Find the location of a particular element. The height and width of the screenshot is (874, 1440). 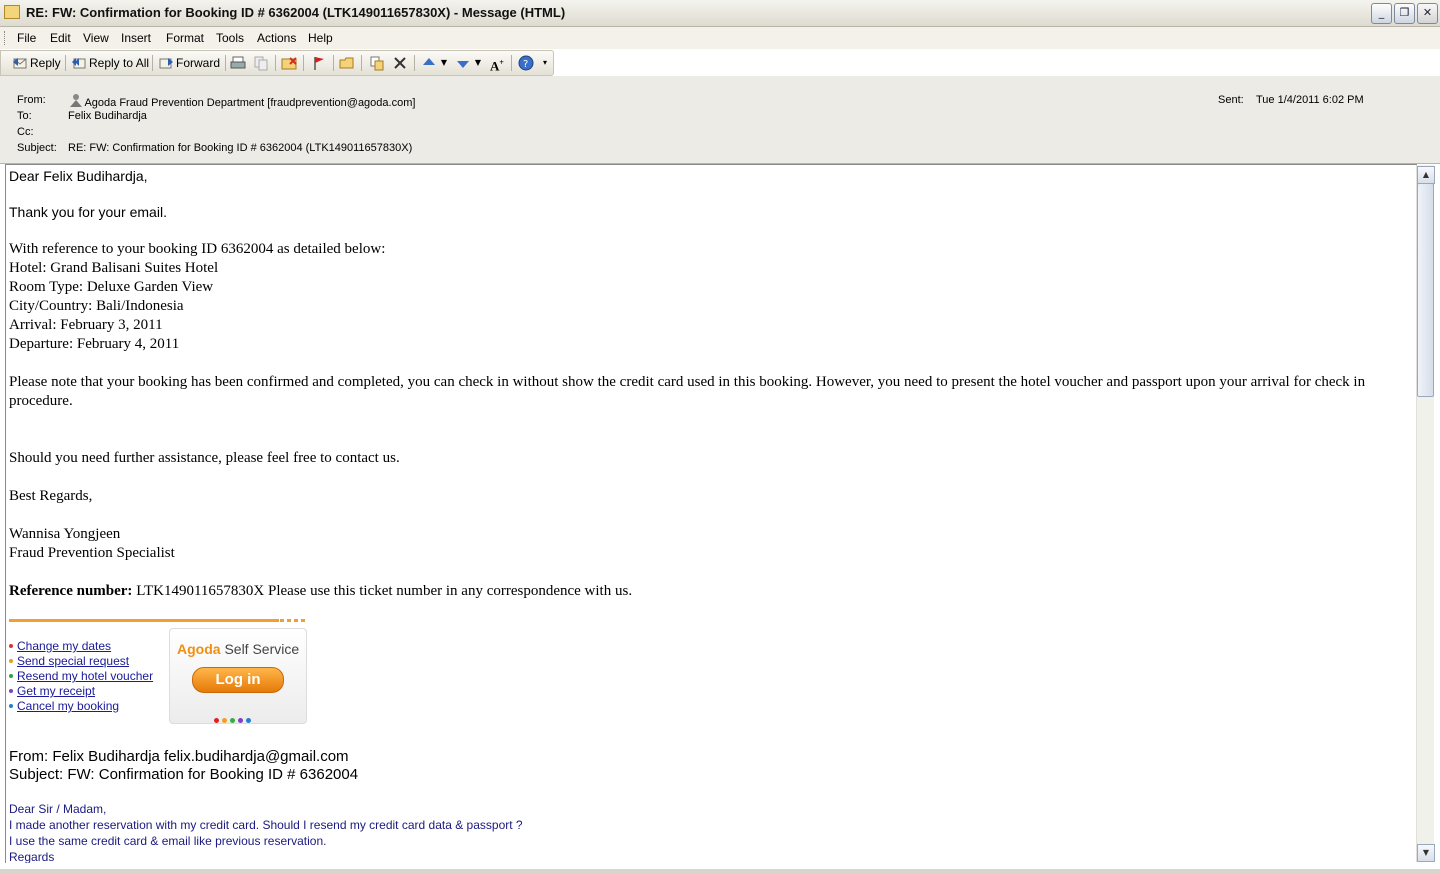

receipt-link: Get my receipt is located at coordinates (56, 691).